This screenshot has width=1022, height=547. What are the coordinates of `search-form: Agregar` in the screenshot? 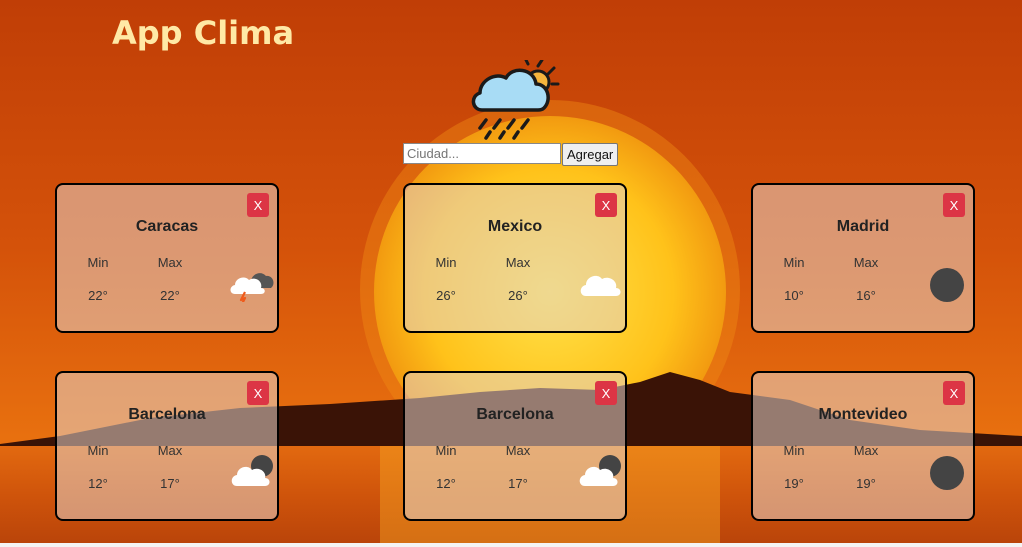 It's located at (511, 154).